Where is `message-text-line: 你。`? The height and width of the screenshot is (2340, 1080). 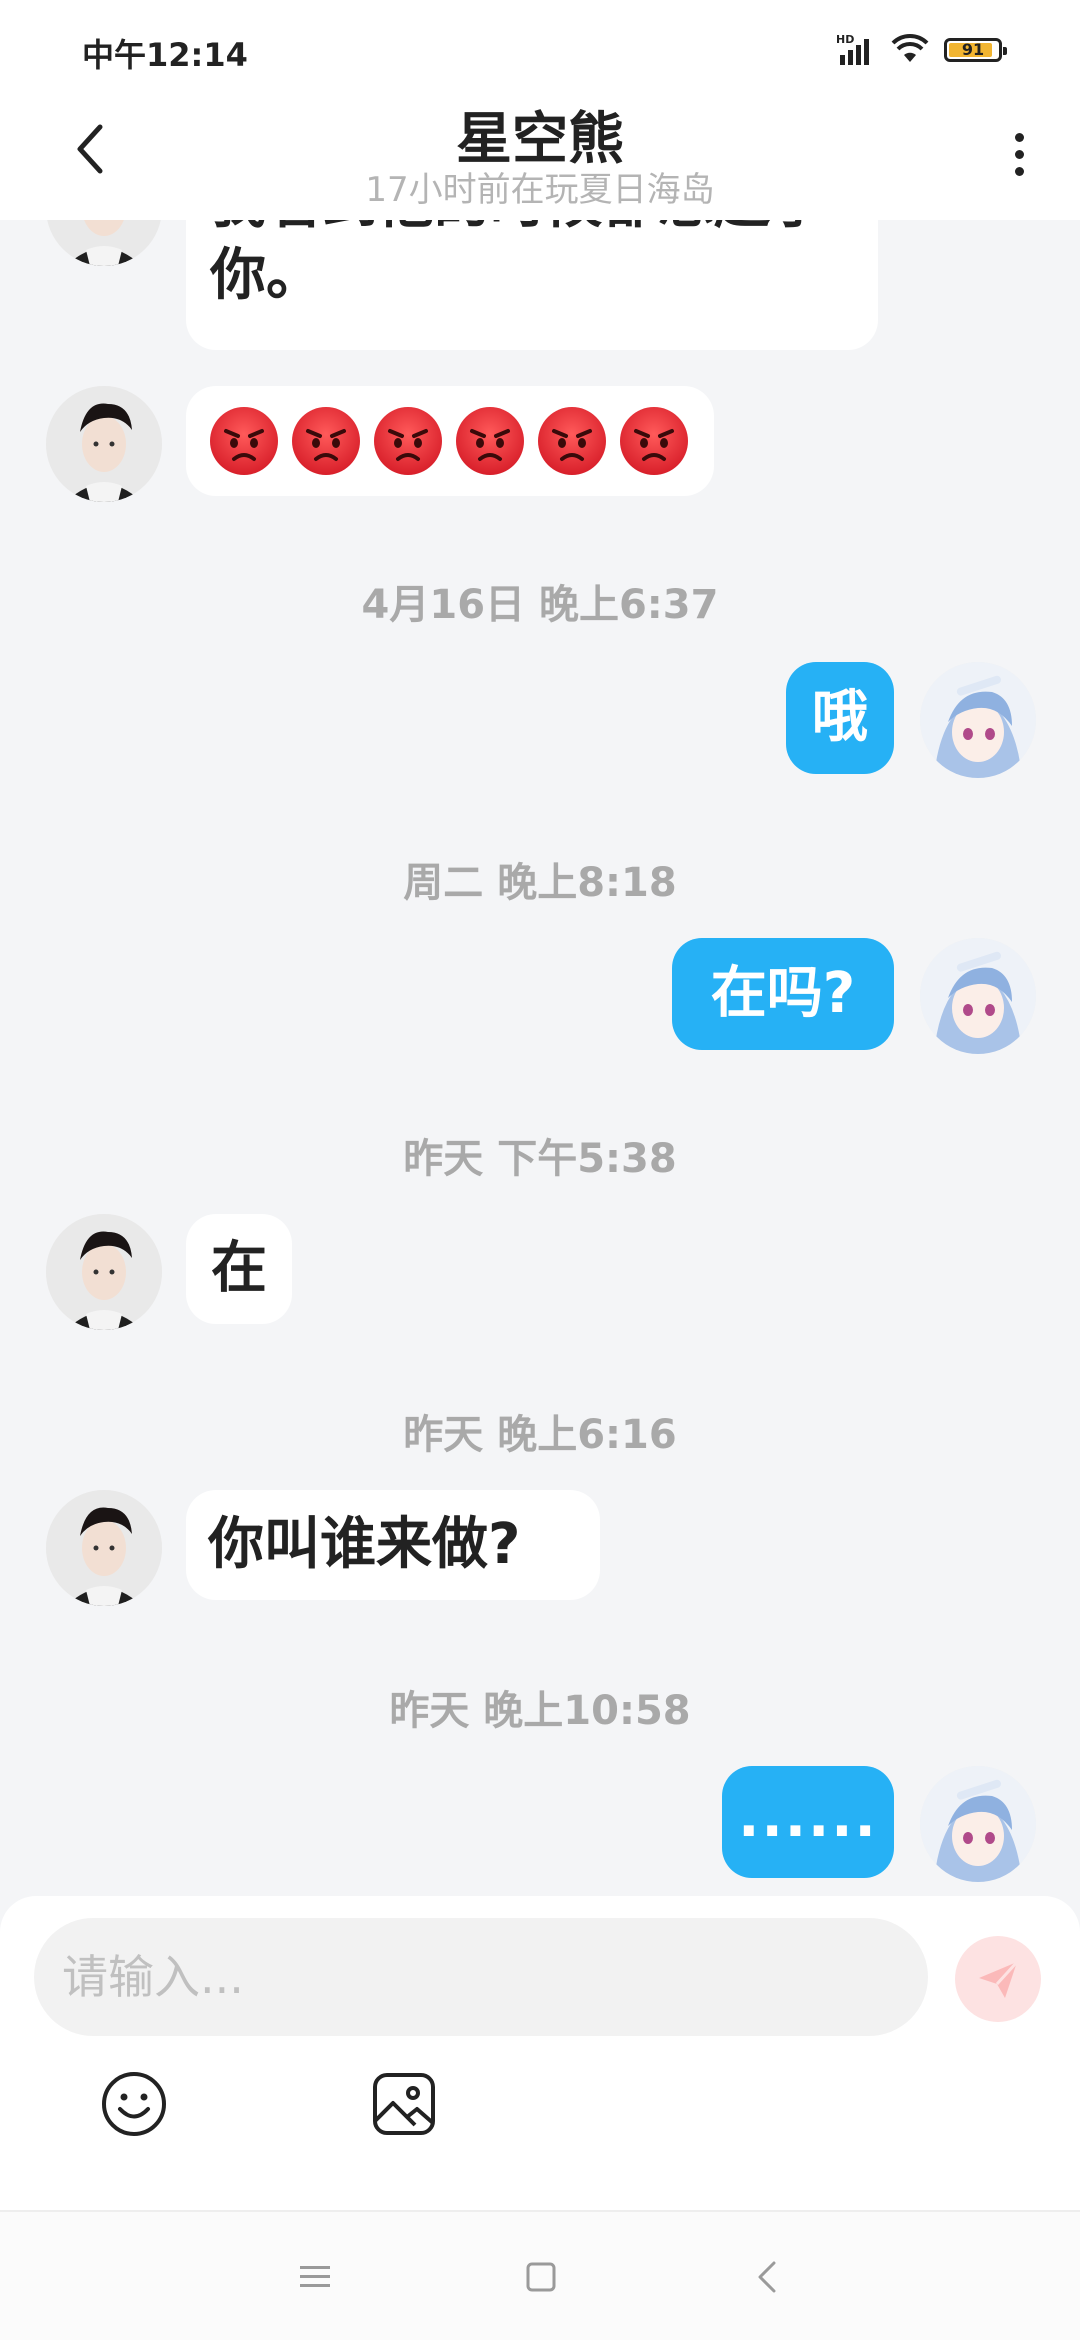 message-text-line: 你。 is located at coordinates (266, 275).